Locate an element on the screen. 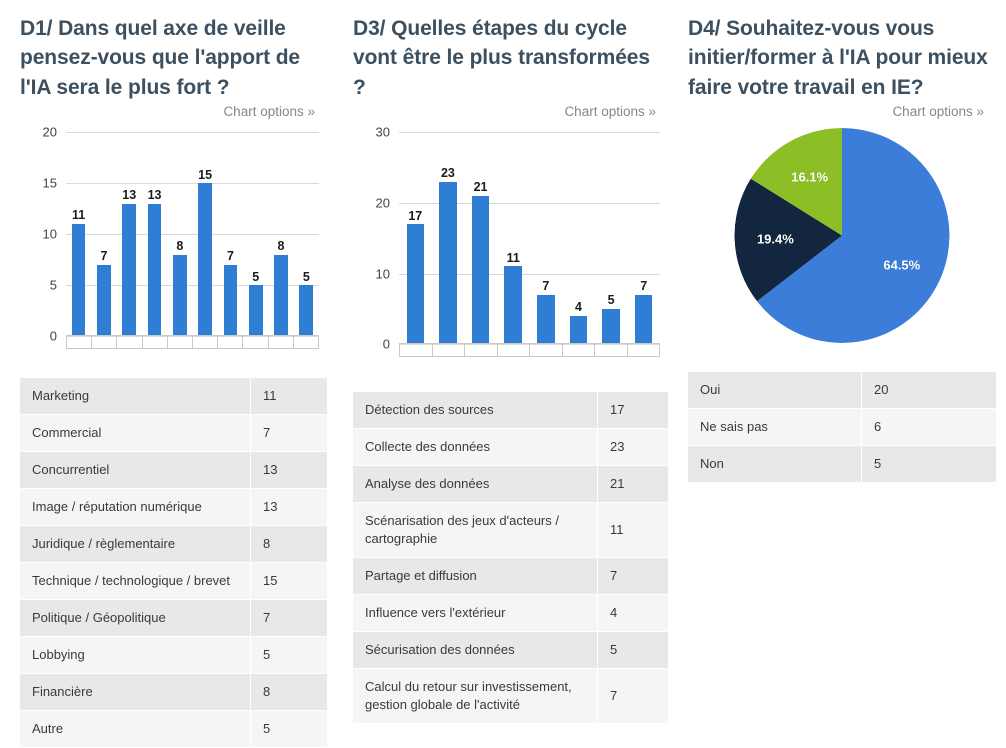 Image resolution: width=1006 pixels, height=748 pixels. table-cell-label: Collecte des données is located at coordinates (475, 447).